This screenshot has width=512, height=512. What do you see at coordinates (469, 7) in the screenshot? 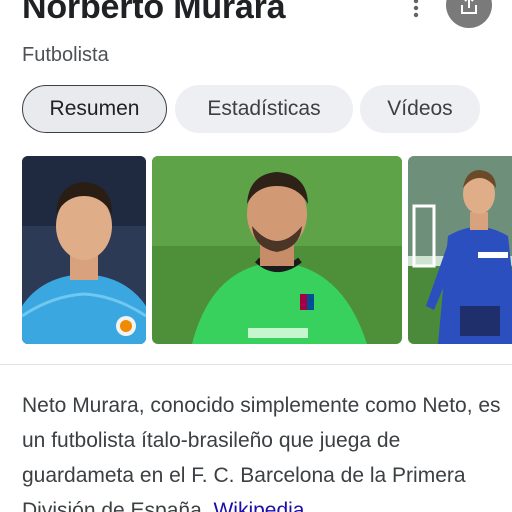
I see `share-icon` at bounding box center [469, 7].